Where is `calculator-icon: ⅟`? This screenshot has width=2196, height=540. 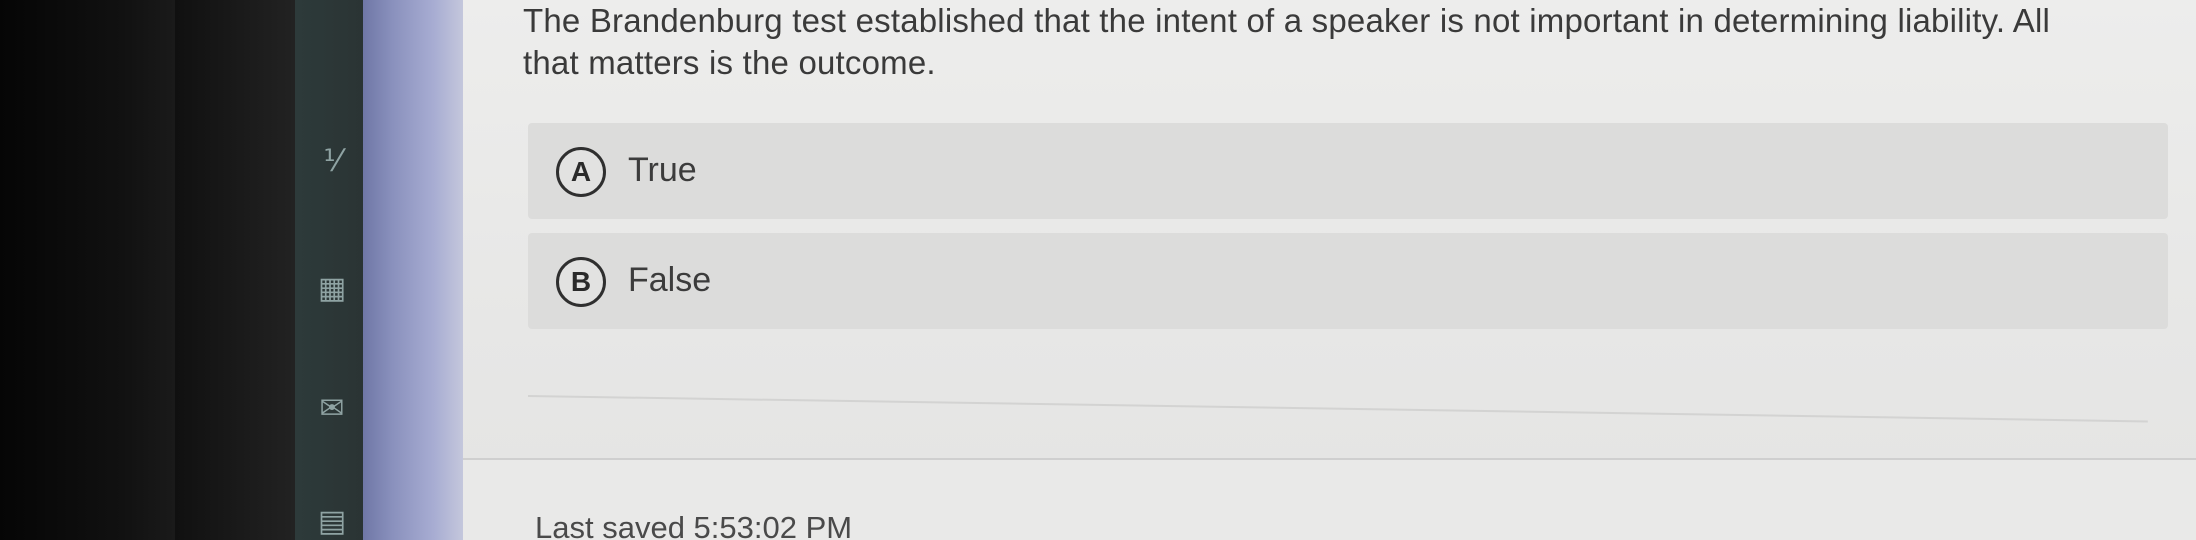
calculator-icon: ⅟ is located at coordinates (332, 162).